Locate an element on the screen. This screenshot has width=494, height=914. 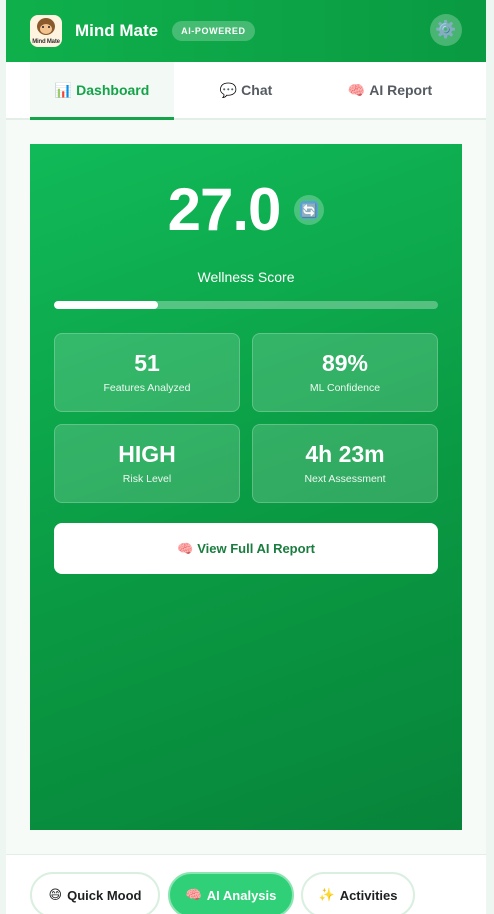
stat-value: 51 is located at coordinates (147, 362).